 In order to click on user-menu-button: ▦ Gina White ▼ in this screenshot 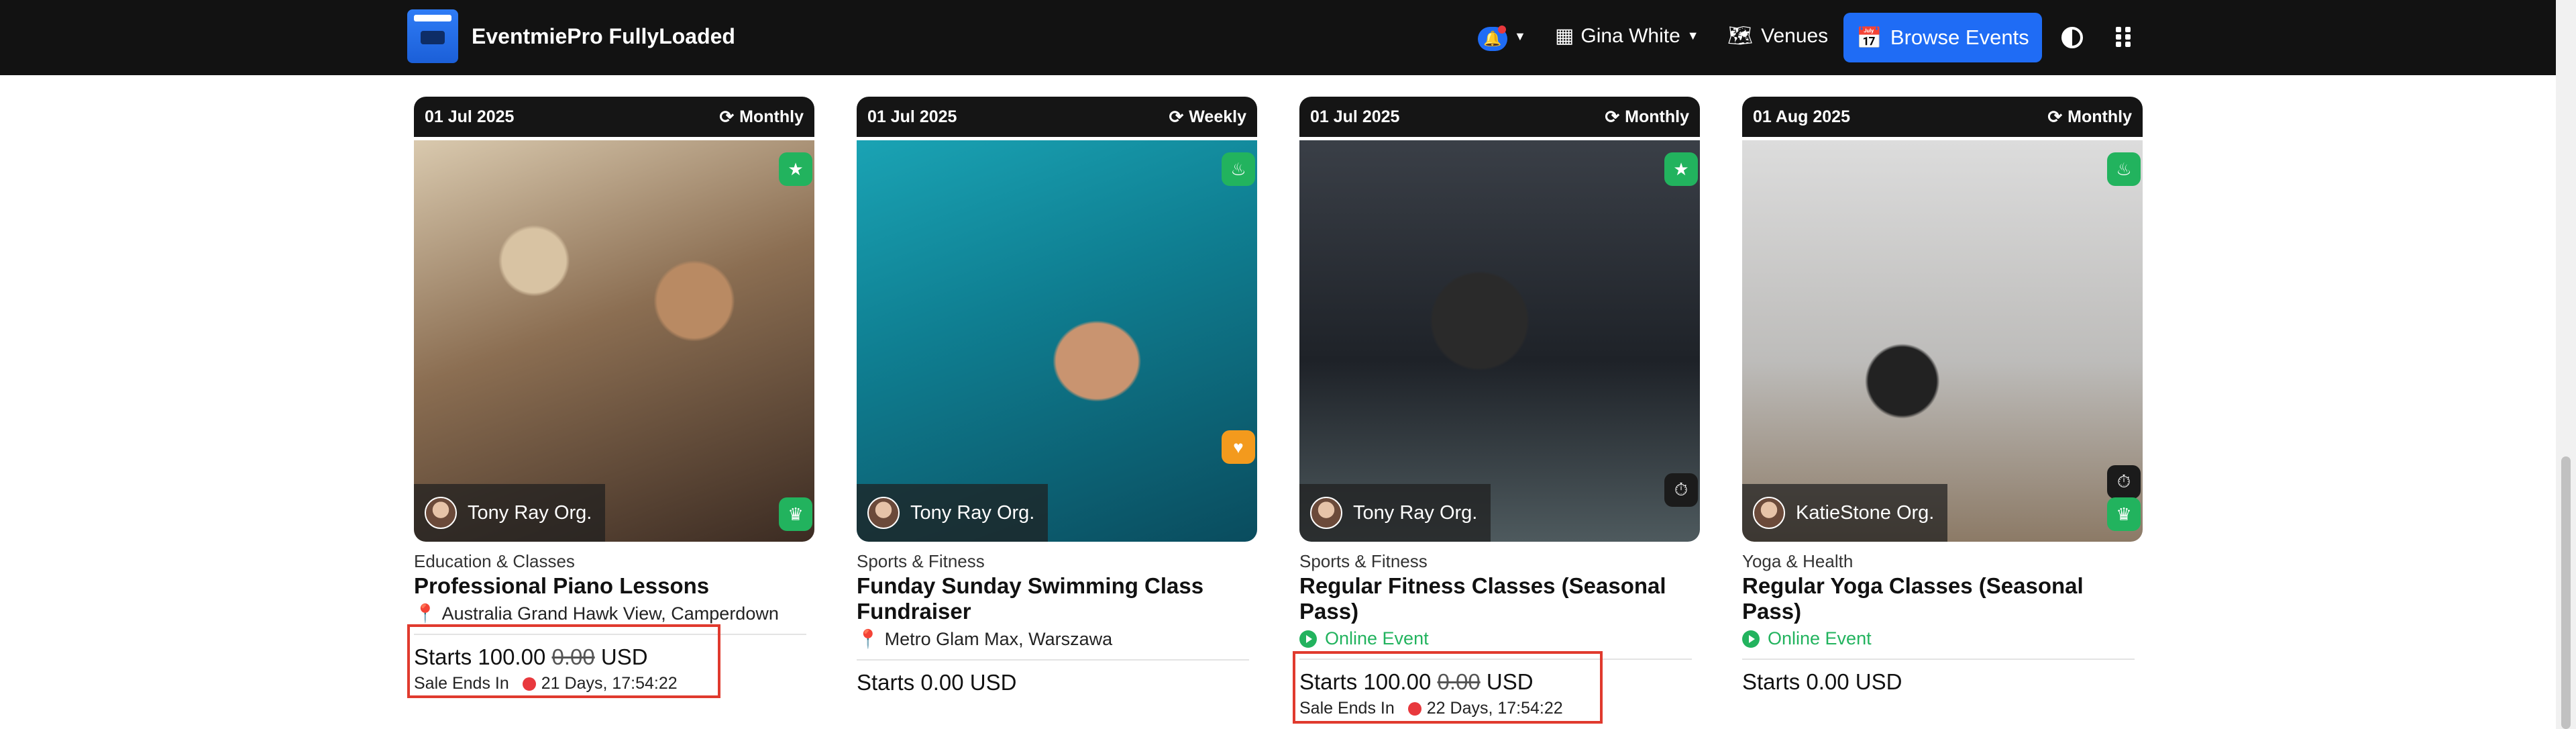, I will do `click(1627, 36)`.